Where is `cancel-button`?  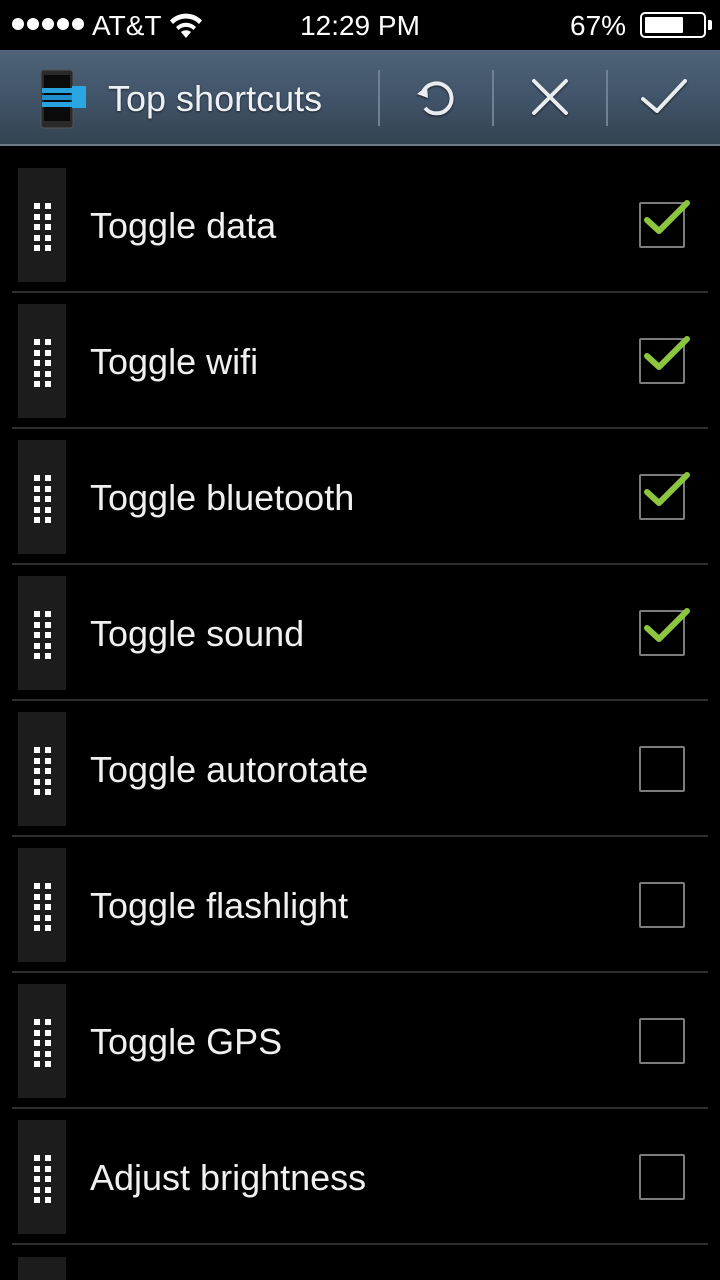 cancel-button is located at coordinates (550, 97).